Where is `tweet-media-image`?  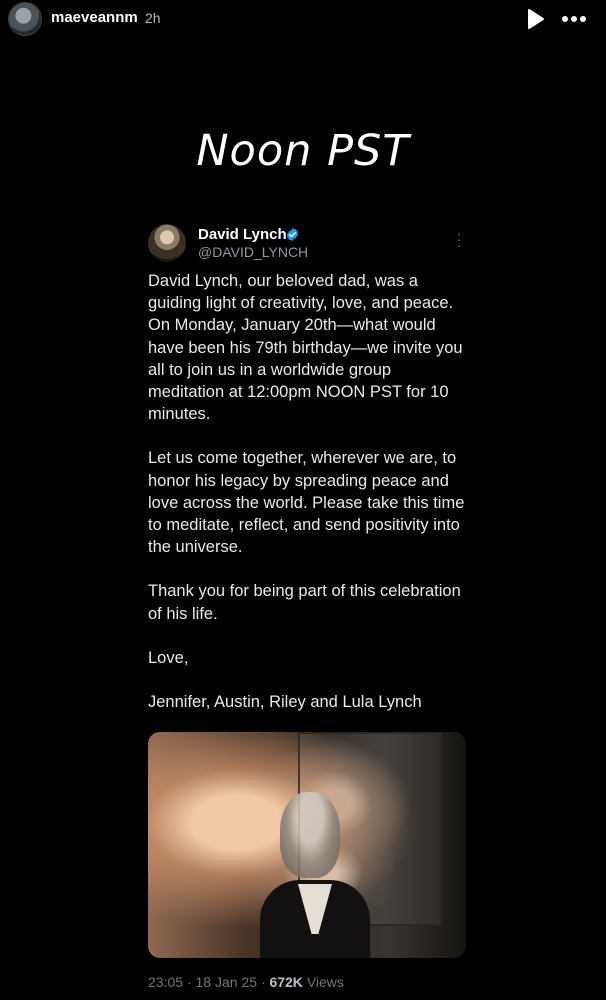 tweet-media-image is located at coordinates (307, 845).